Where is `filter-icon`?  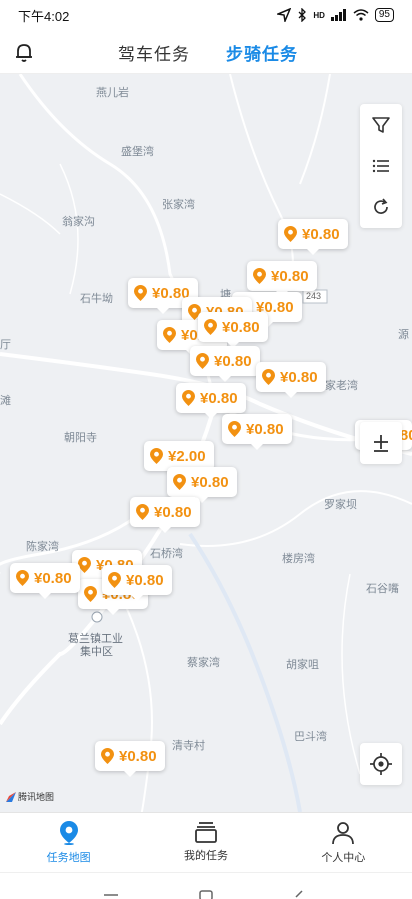 filter-icon is located at coordinates (381, 124).